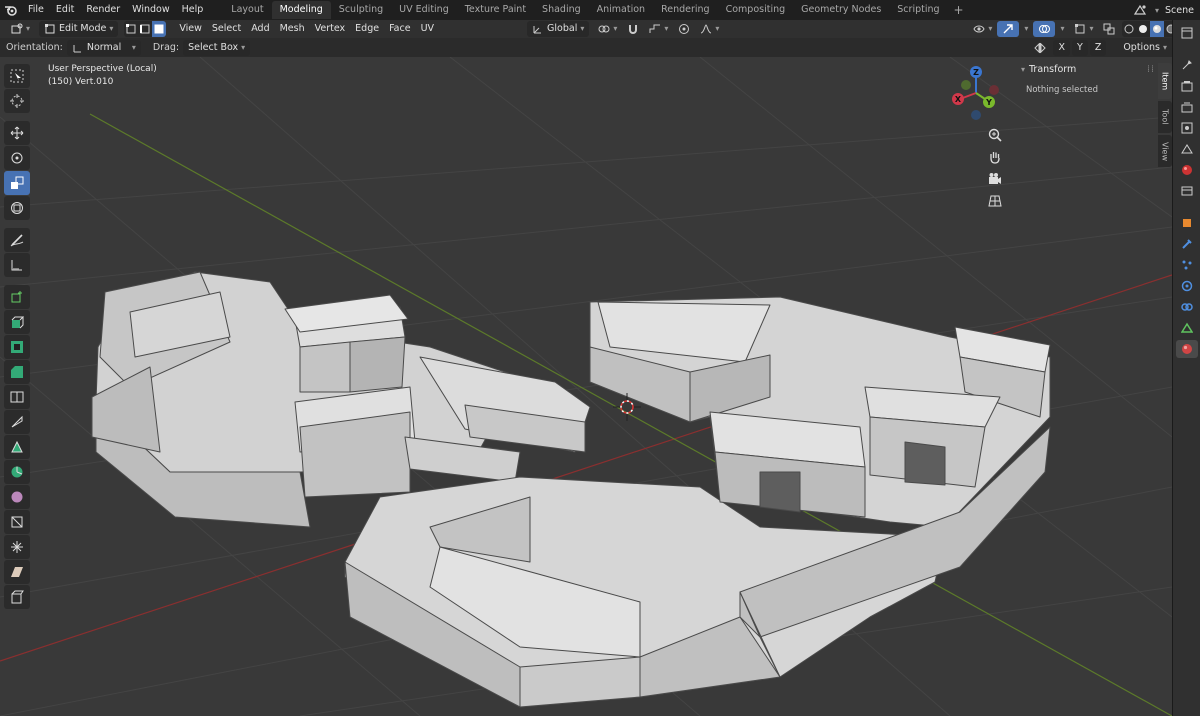 The width and height of the screenshot is (1200, 716). I want to click on tab-scripting: Scripting, so click(918, 10).